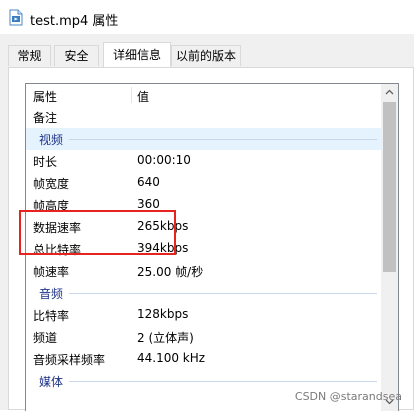 The height and width of the screenshot is (411, 414). I want to click on list-item: 音频采样频率 44.100 kHz, so click(203, 359).